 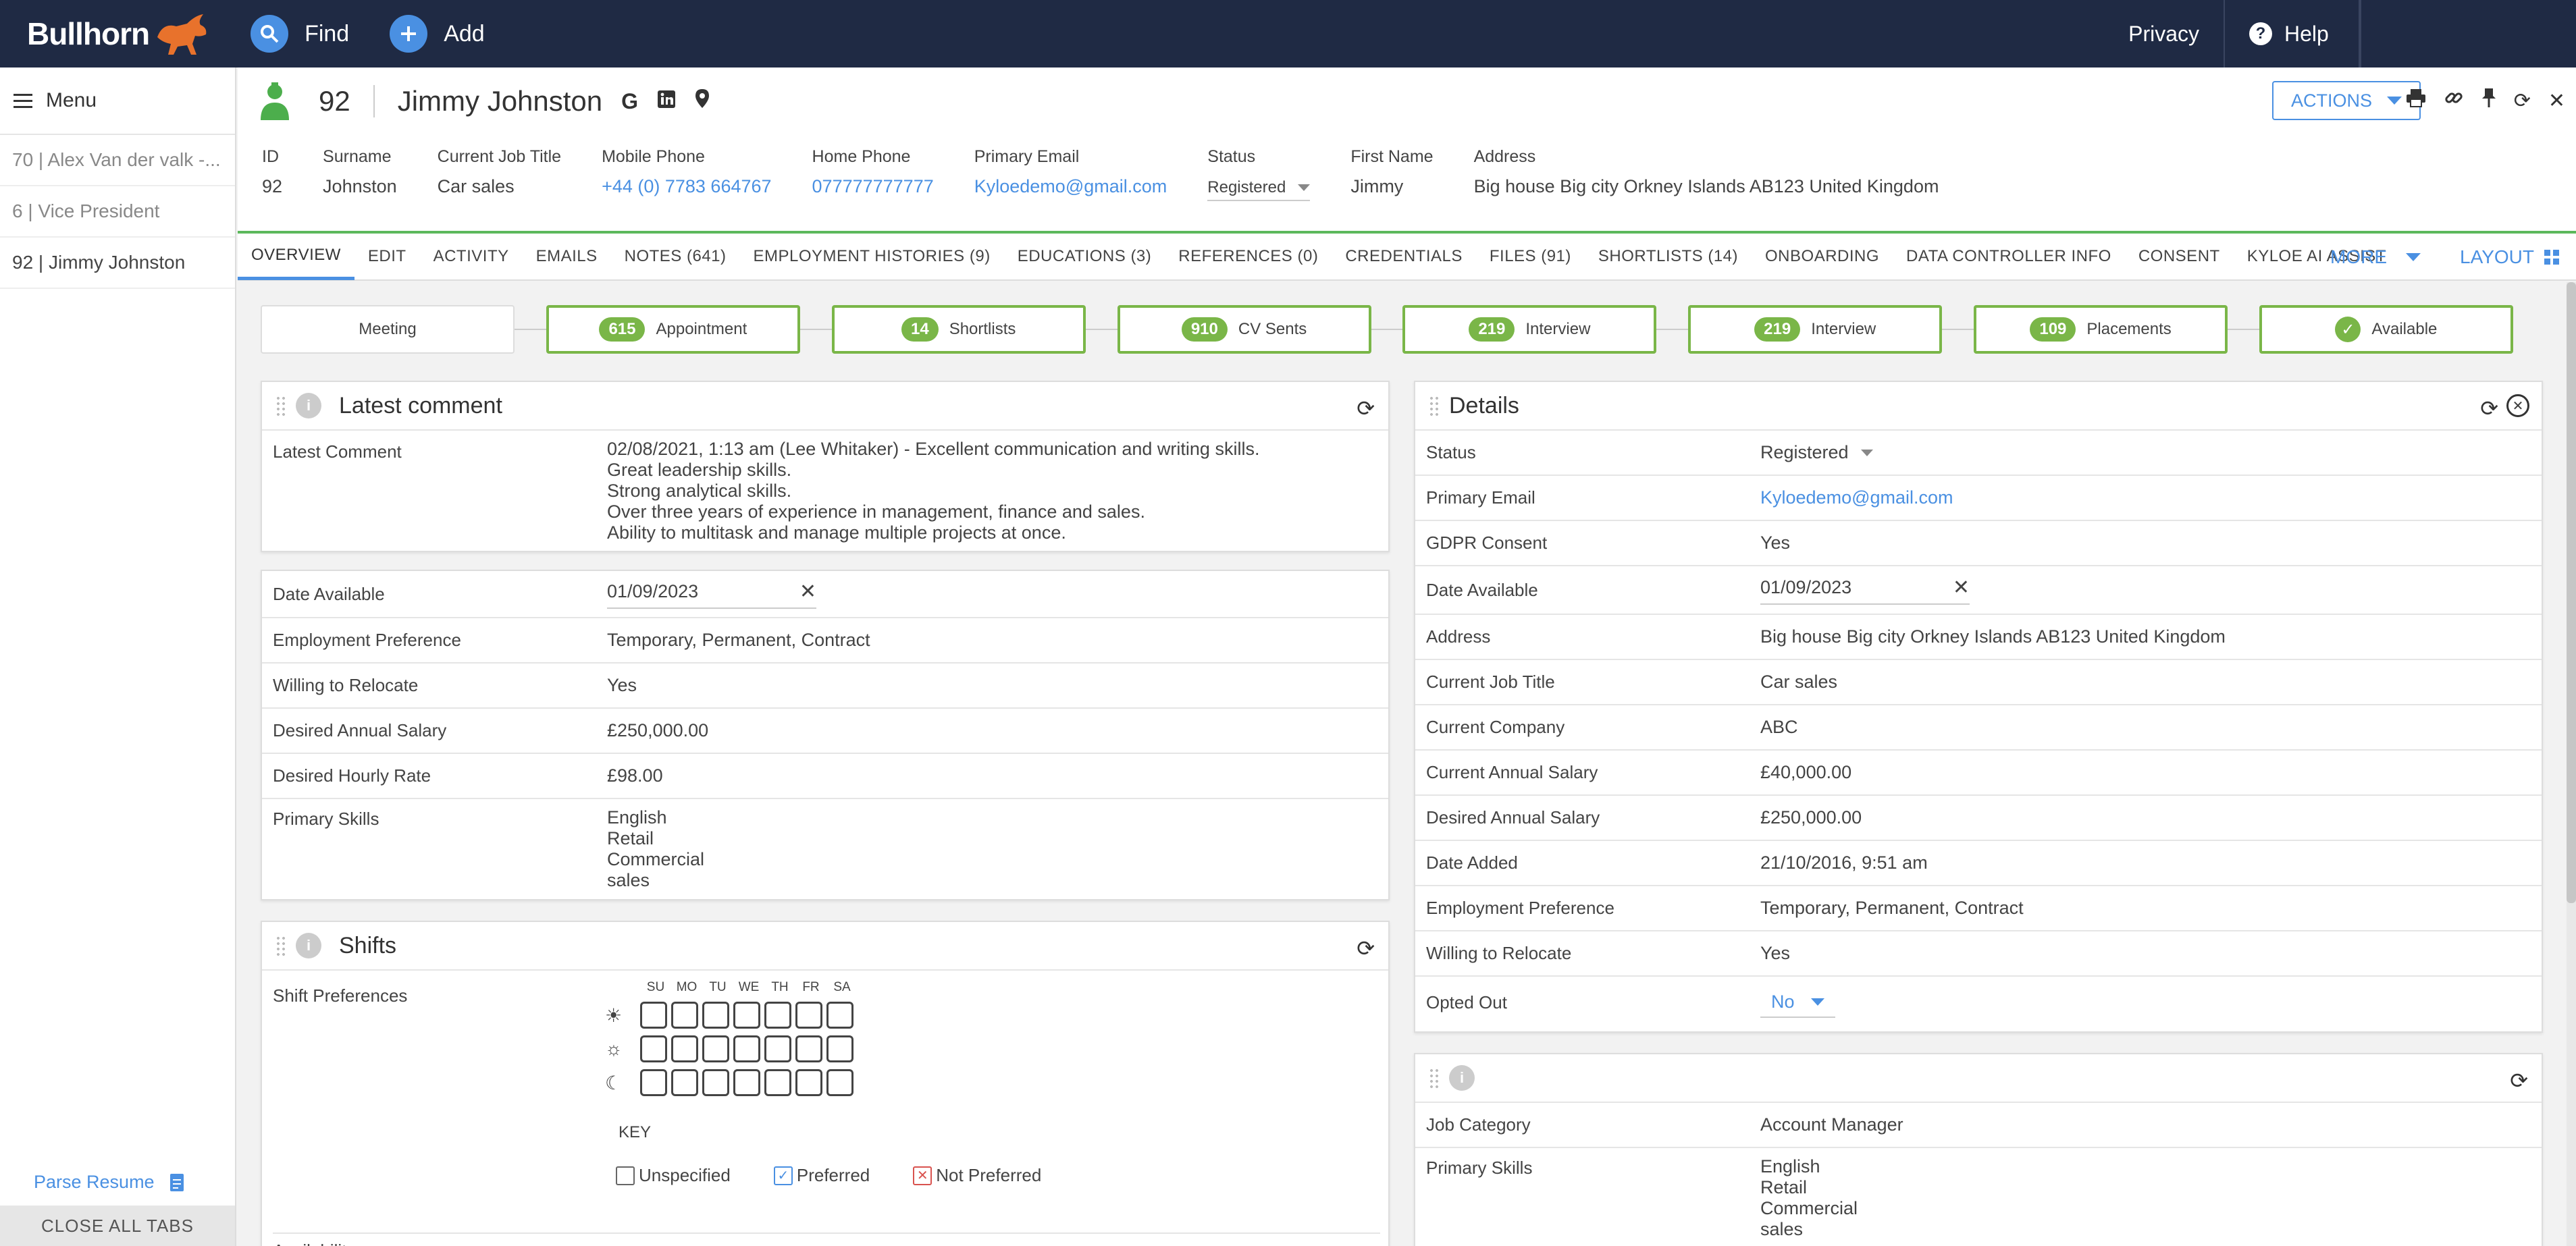 I want to click on recent-item-active: 92 | Jimmy Johnston, so click(x=117, y=263).